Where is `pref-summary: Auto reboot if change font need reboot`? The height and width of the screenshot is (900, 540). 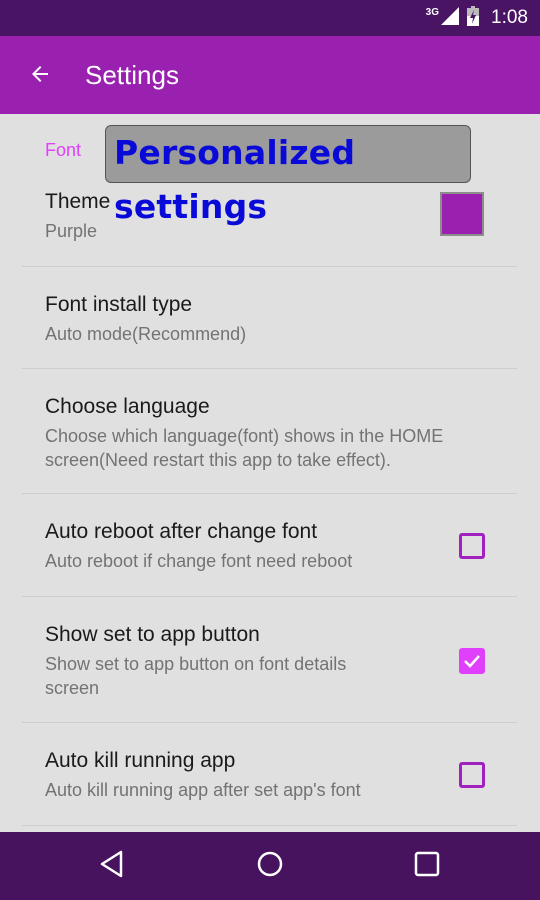 pref-summary: Auto reboot if change font need reboot is located at coordinates (199, 561).